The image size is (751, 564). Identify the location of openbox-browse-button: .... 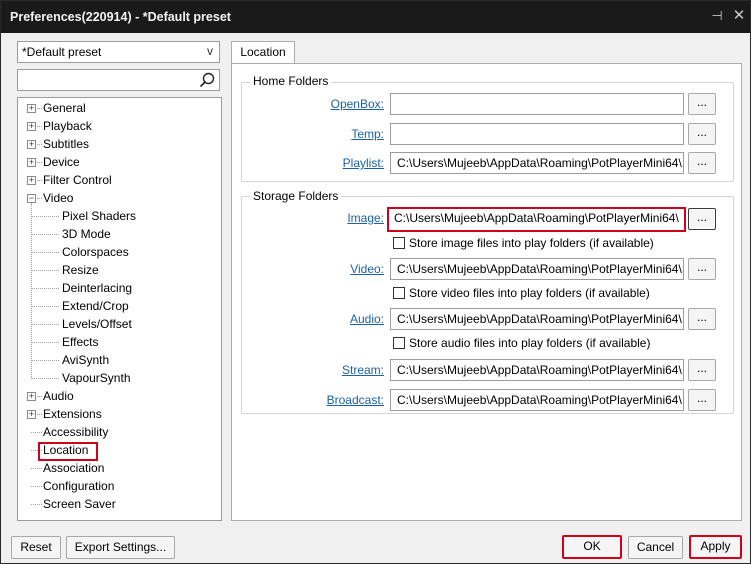
(702, 104).